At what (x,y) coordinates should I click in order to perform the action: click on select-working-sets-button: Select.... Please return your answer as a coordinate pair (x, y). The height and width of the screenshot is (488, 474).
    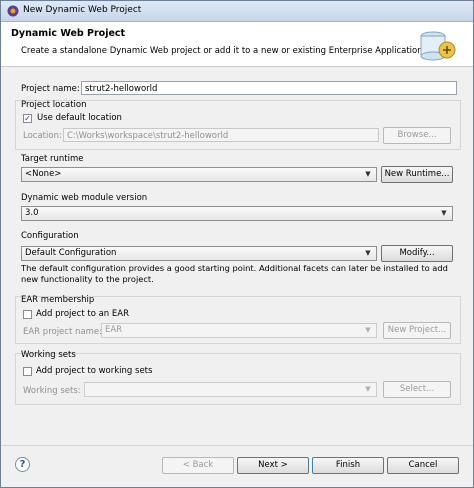
    Looking at the image, I should click on (417, 389).